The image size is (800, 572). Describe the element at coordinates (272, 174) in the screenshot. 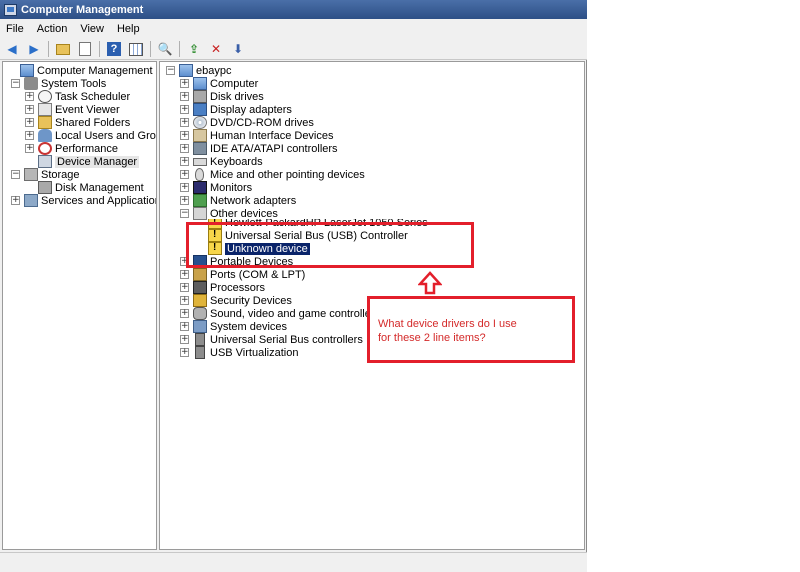

I see `device-category-mice: + Mice and other pointing devices` at that location.